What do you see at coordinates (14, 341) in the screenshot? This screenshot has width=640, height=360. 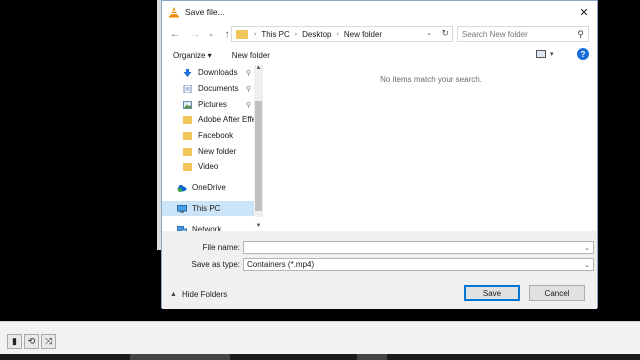 I see `frame-icon: ▮` at bounding box center [14, 341].